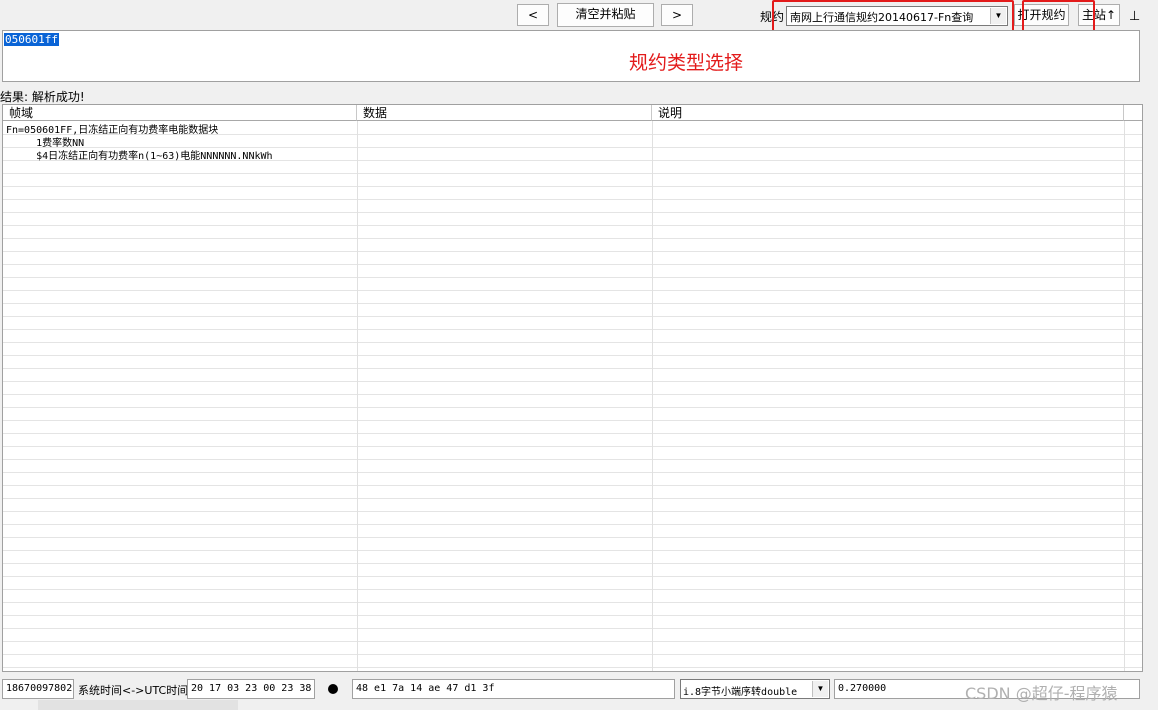 This screenshot has height=710, width=1158. What do you see at coordinates (504, 113) in the screenshot?
I see `column-header-data: 数据` at bounding box center [504, 113].